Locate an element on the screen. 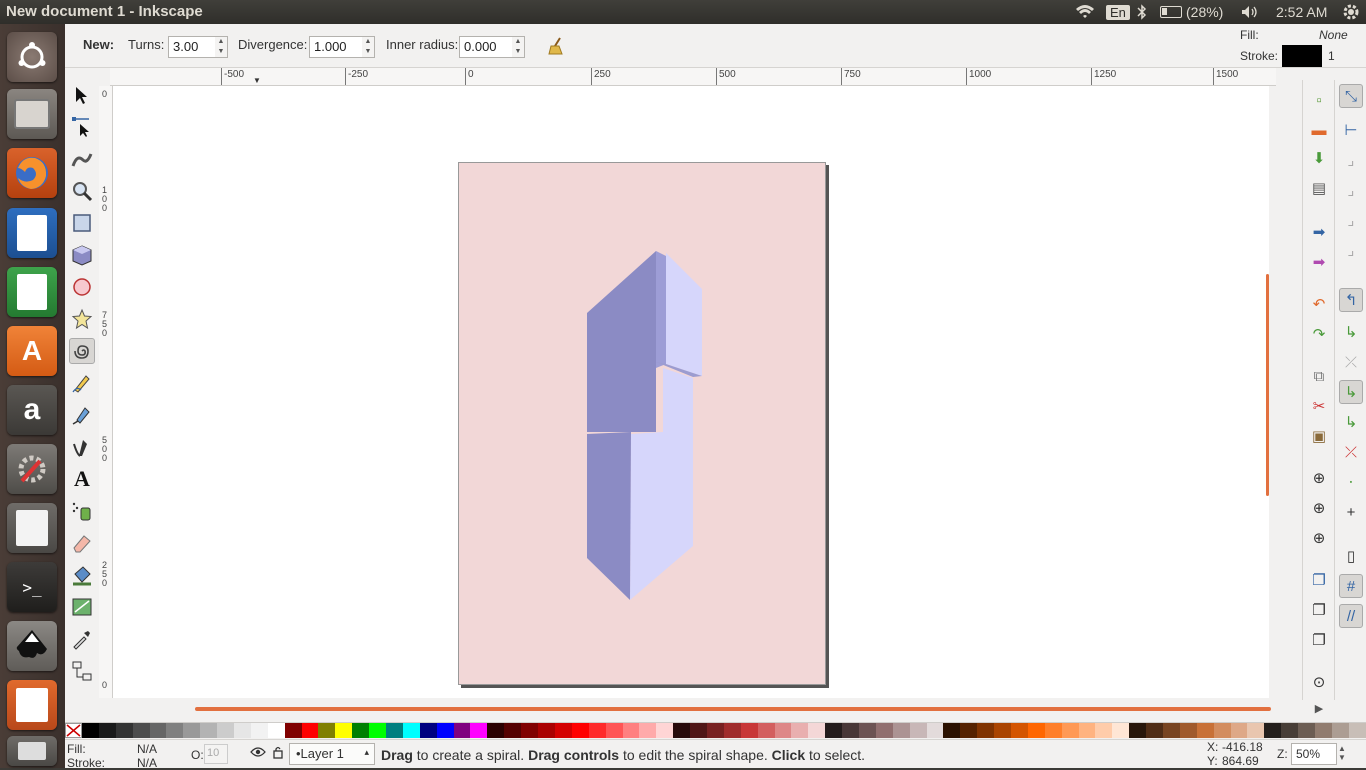 The height and width of the screenshot is (770, 1366). save-document-icon: ⬇ is located at coordinates (1319, 158).